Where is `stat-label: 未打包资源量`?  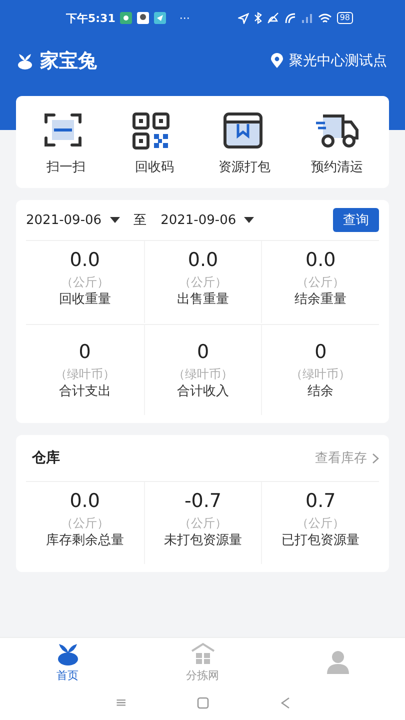 stat-label: 未打包资源量 is located at coordinates (203, 541).